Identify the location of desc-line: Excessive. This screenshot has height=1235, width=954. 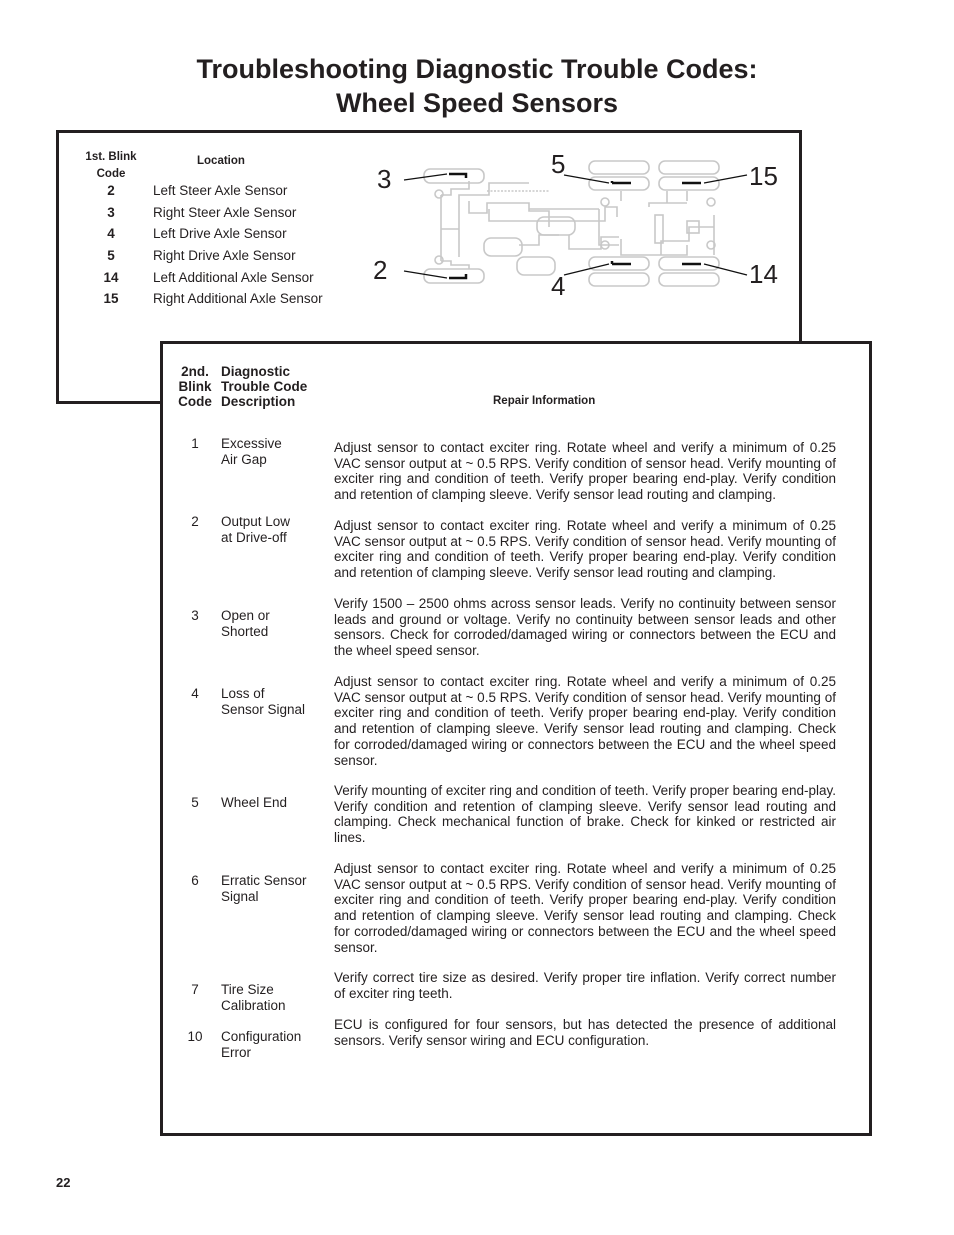
(251, 443).